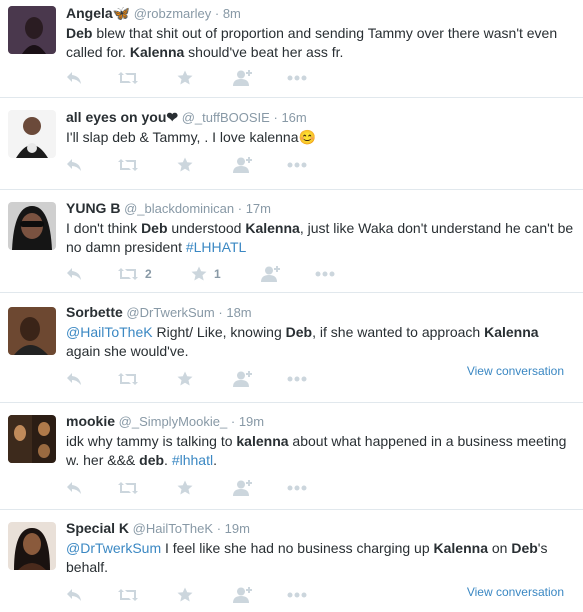  What do you see at coordinates (232, 13) in the screenshot?
I see `timestamp: 8m` at bounding box center [232, 13].